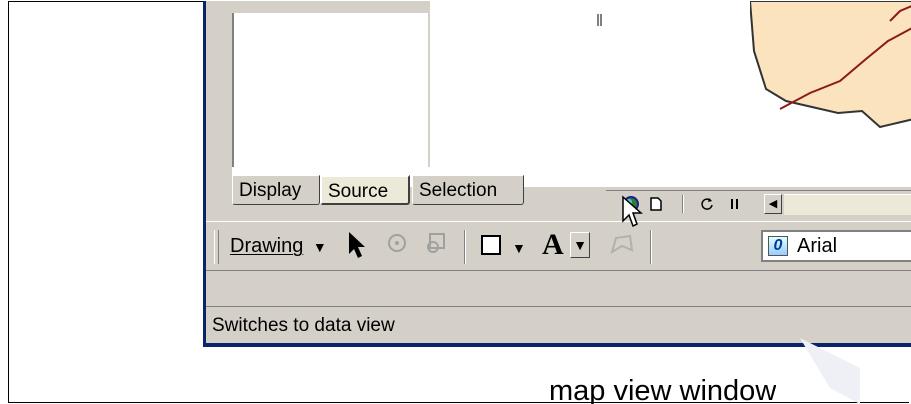 This screenshot has width=911, height=404. I want to click on pause-icon, so click(734, 204).